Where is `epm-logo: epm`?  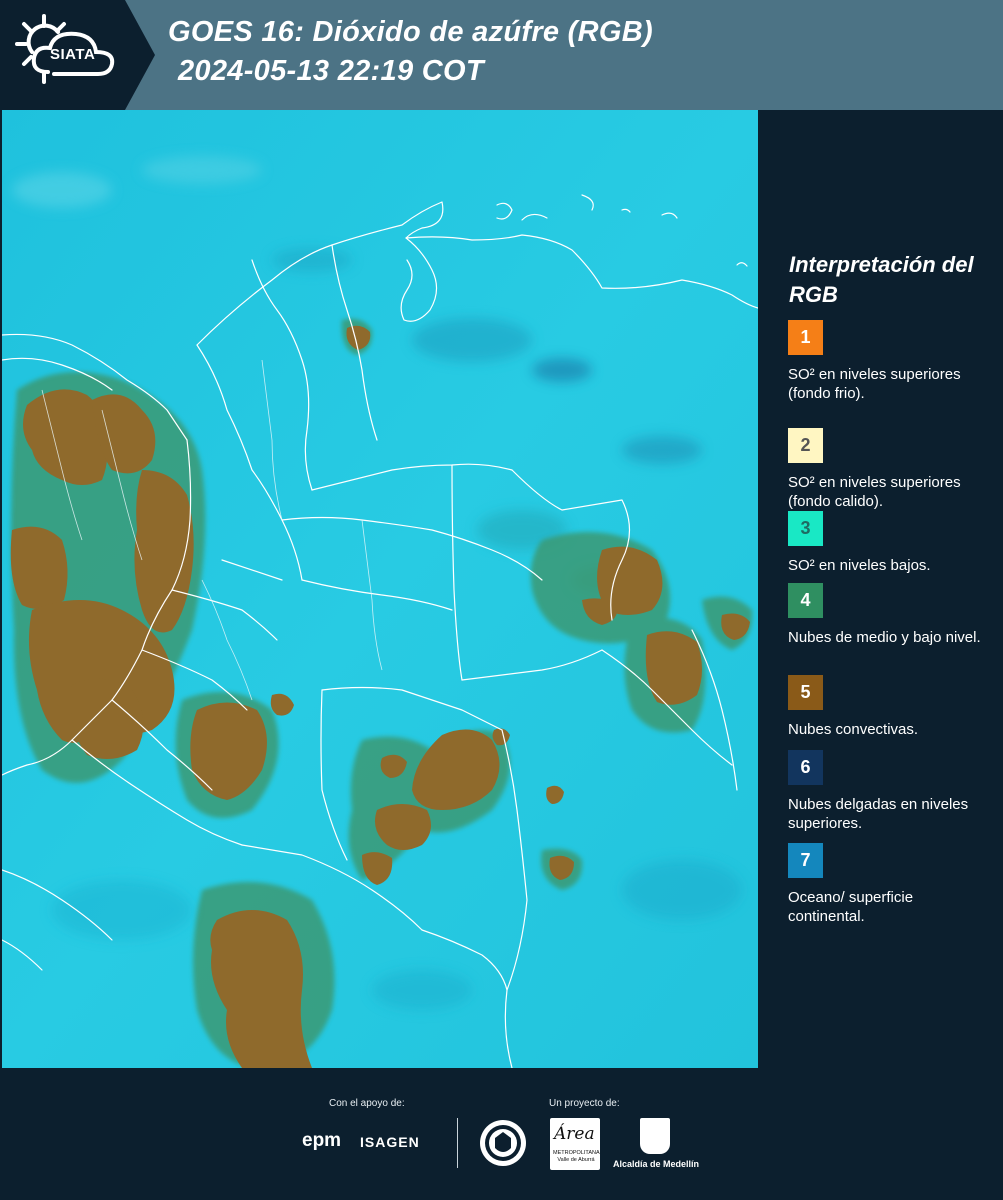
epm-logo: epm is located at coordinates (321, 1141).